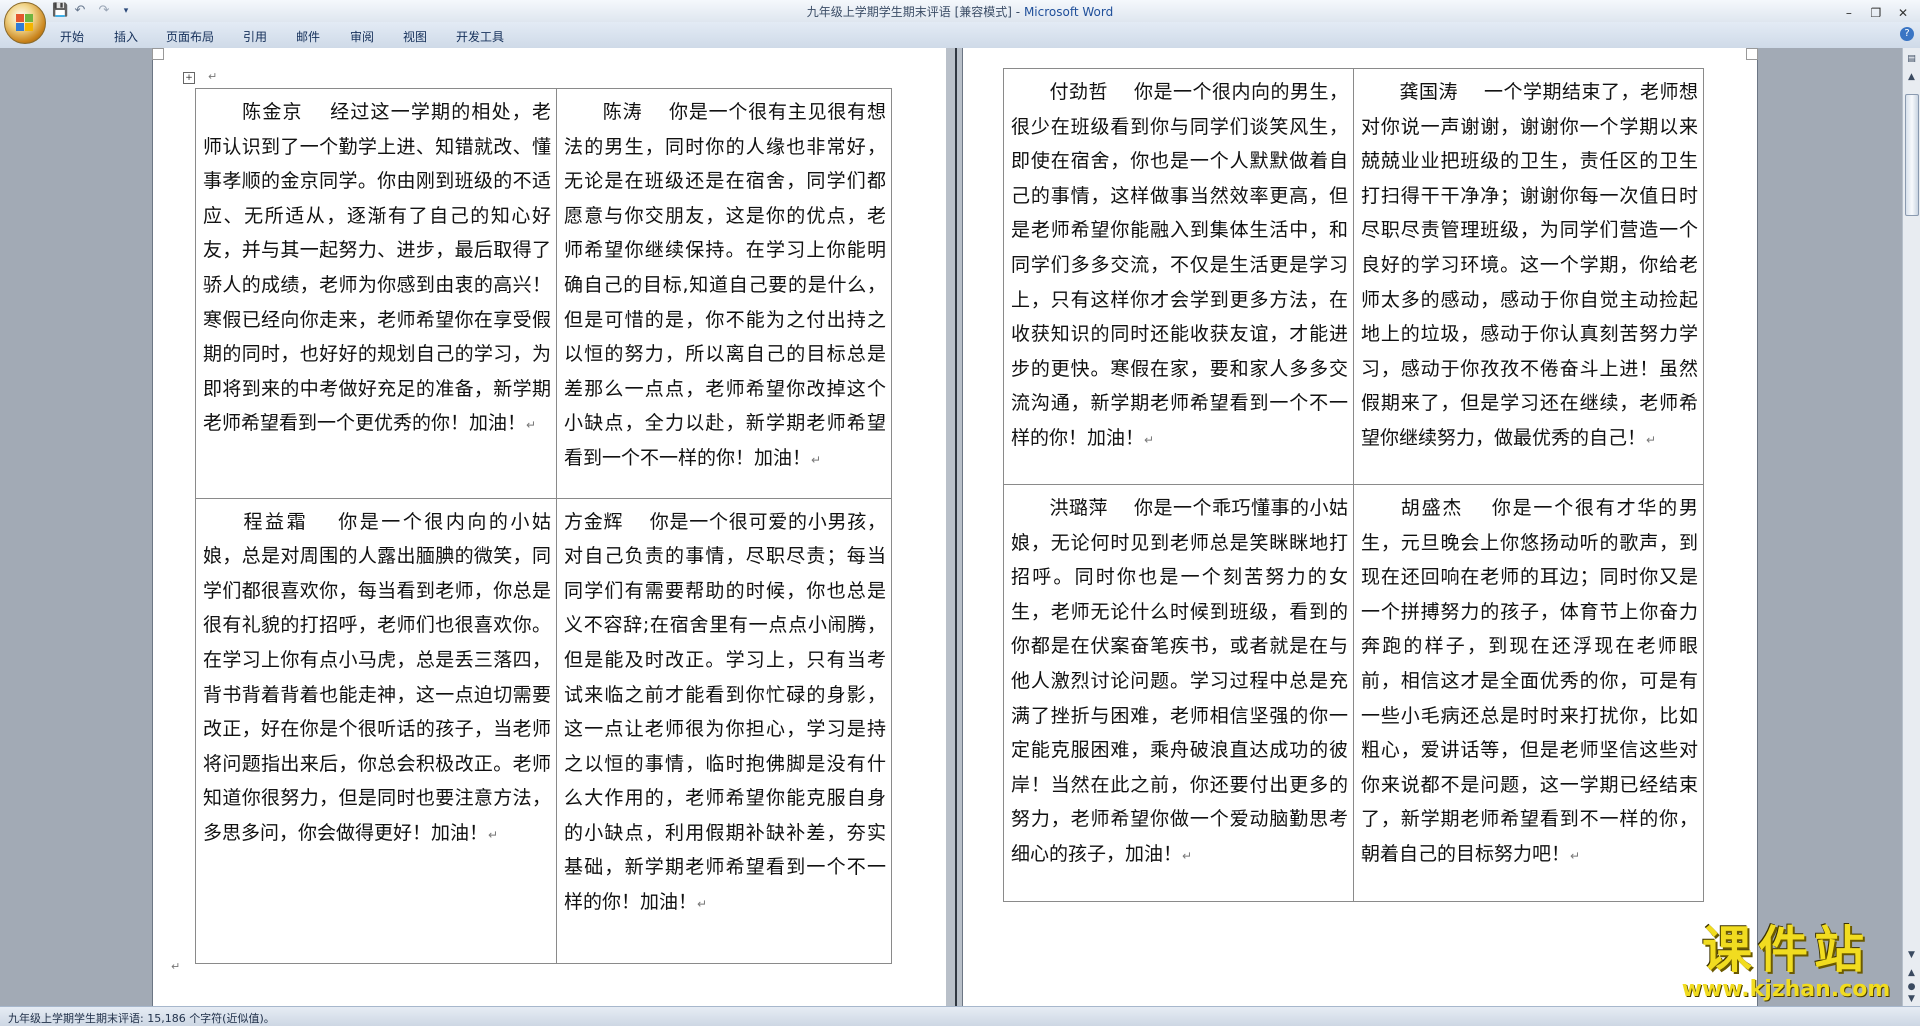 Image resolution: width=1920 pixels, height=1026 pixels. I want to click on window-controls: – ❐ ✕, so click(1876, 11).